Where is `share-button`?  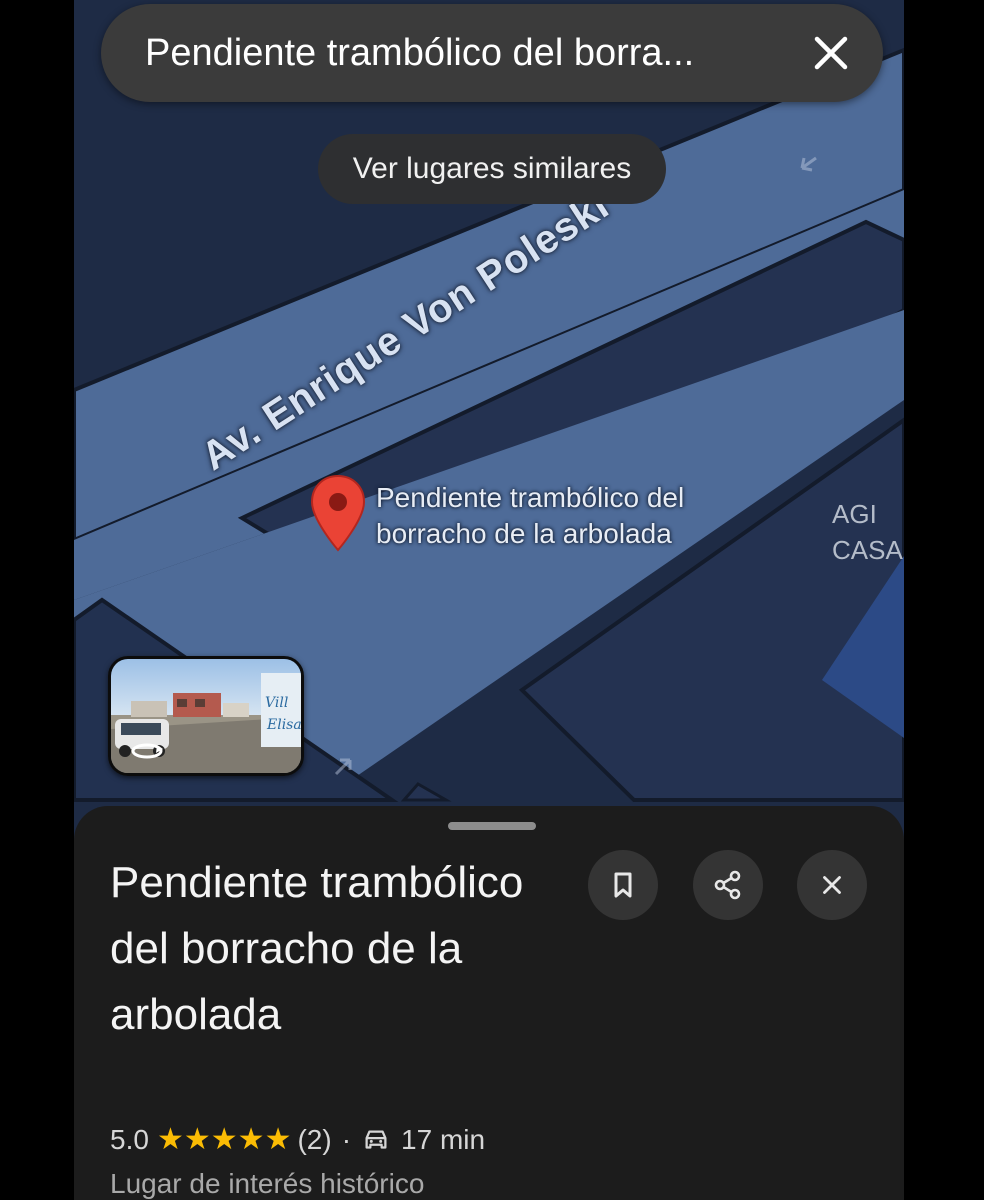 share-button is located at coordinates (728, 885).